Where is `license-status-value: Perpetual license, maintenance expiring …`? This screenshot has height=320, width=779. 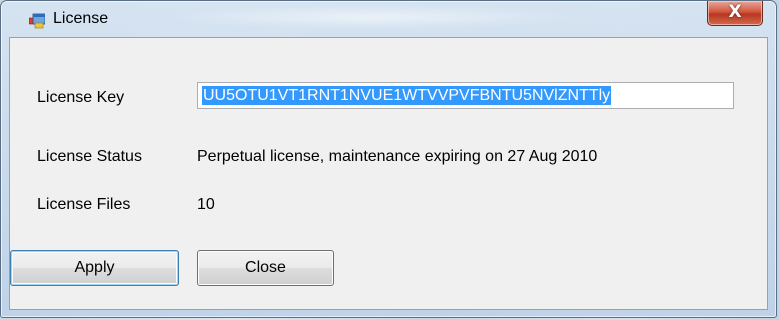
license-status-value: Perpetual license, maintenance expiring … is located at coordinates (397, 156).